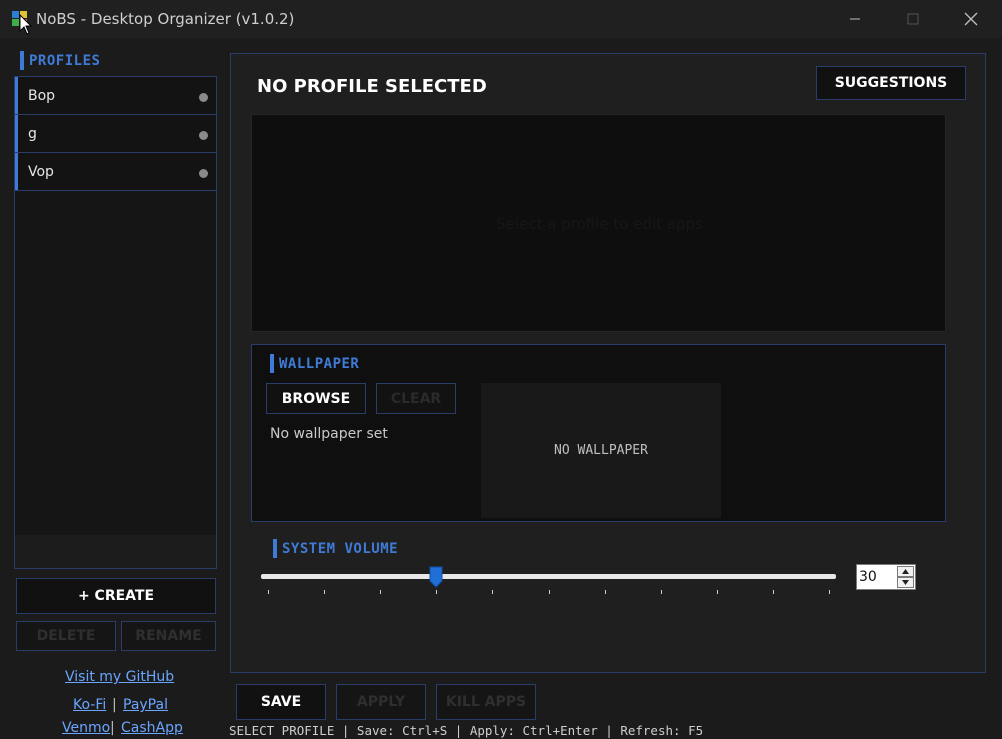 Image resolution: width=1002 pixels, height=739 pixels. Describe the element at coordinates (329, 434) in the screenshot. I see `wallpaper-status: No wallpaper set` at that location.